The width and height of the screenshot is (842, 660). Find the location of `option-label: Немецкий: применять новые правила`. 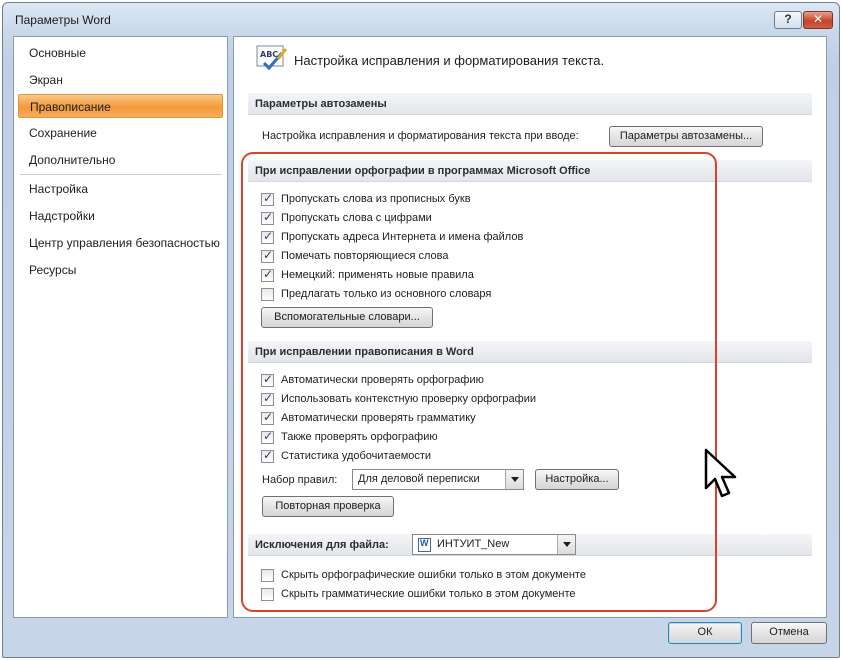

option-label: Немецкий: применять новые правила is located at coordinates (377, 275).